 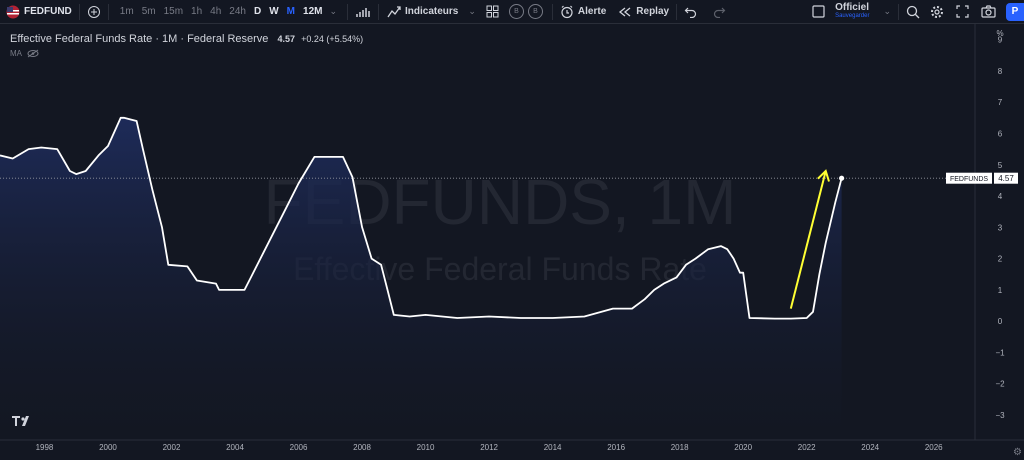 I want to click on redo-button, so click(x=719, y=12).